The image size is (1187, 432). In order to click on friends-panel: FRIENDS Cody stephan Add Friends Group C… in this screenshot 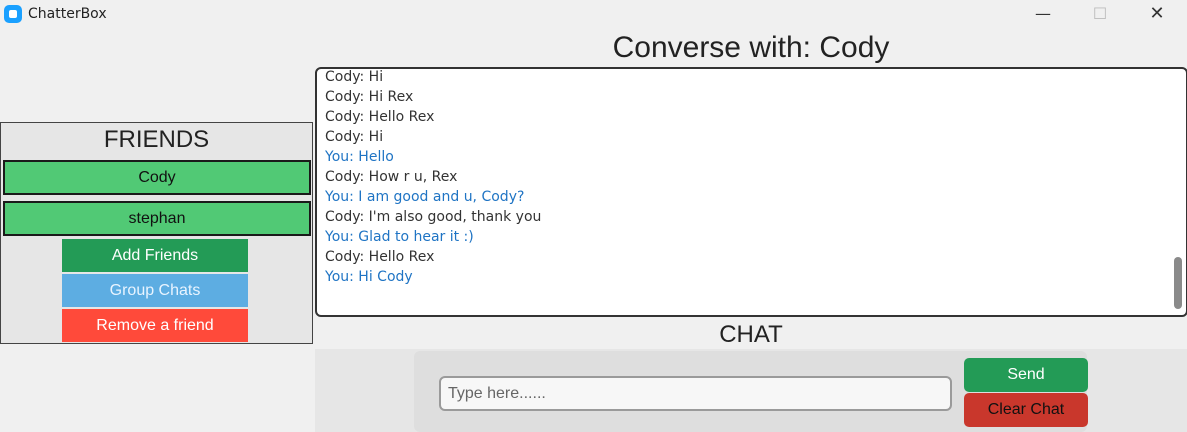, I will do `click(156, 233)`.